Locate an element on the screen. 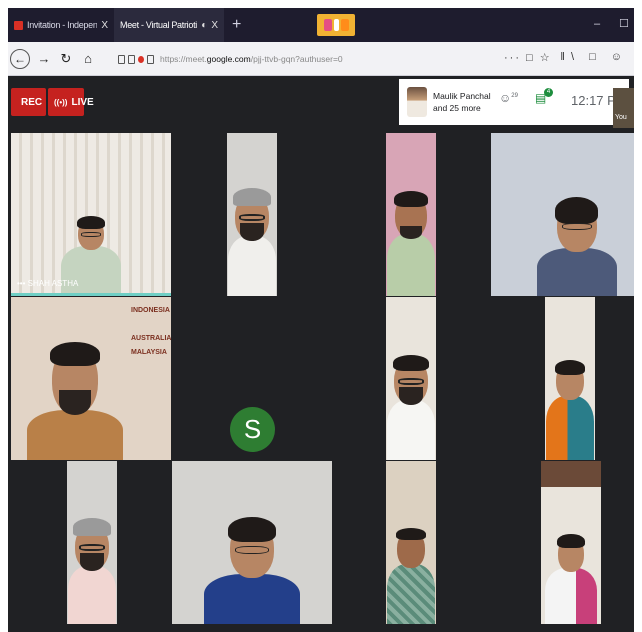 The image size is (642, 632). tab-invitation: Invitation - Independence Da X is located at coordinates (61, 25).